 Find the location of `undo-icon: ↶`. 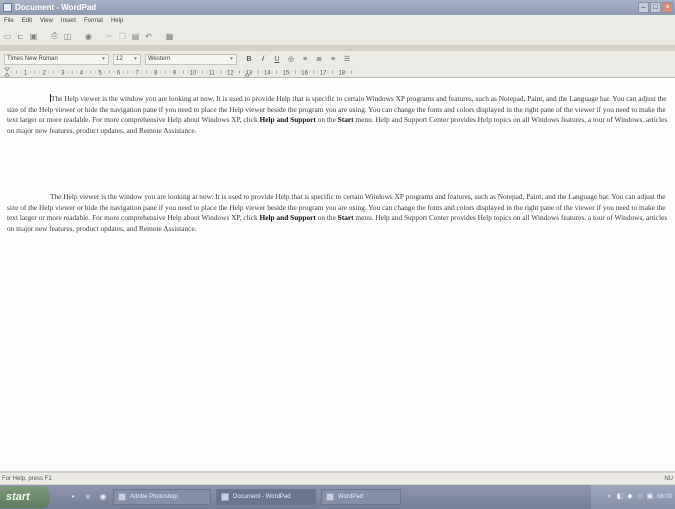

undo-icon: ↶ is located at coordinates (148, 36).